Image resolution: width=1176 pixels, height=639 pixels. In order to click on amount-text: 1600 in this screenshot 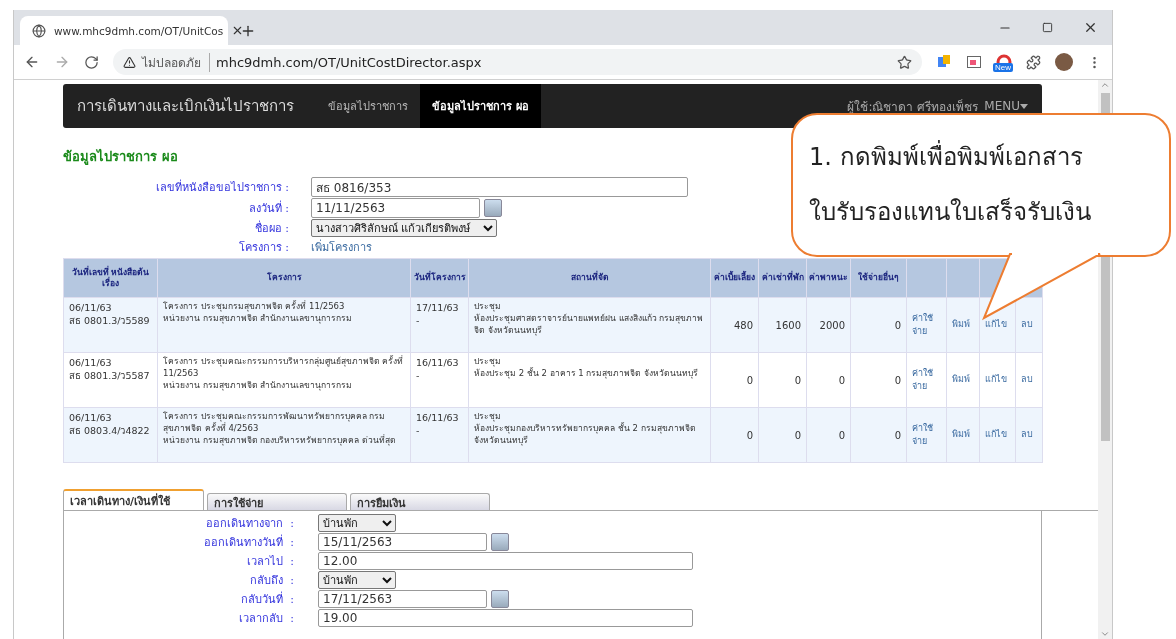, I will do `click(788, 325)`.